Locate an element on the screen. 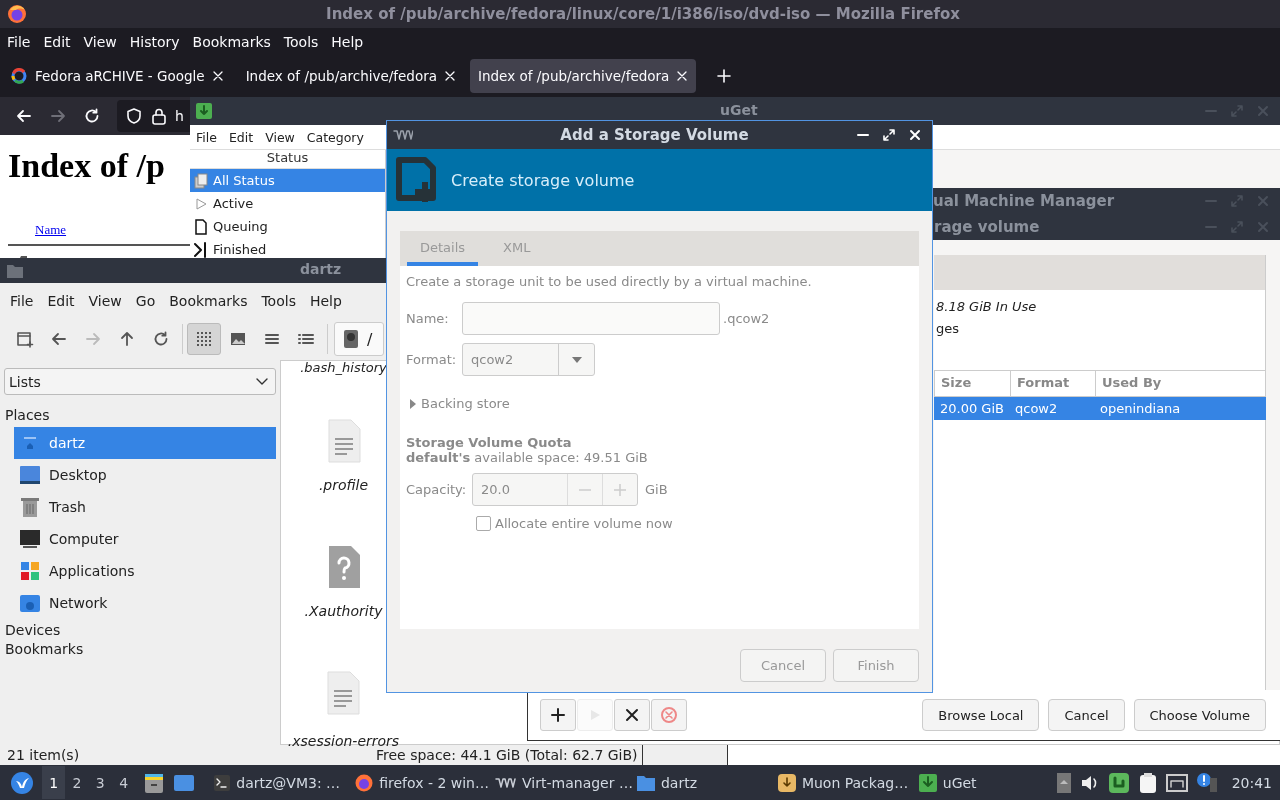  status-filter-item: Finished is located at coordinates (287, 248).